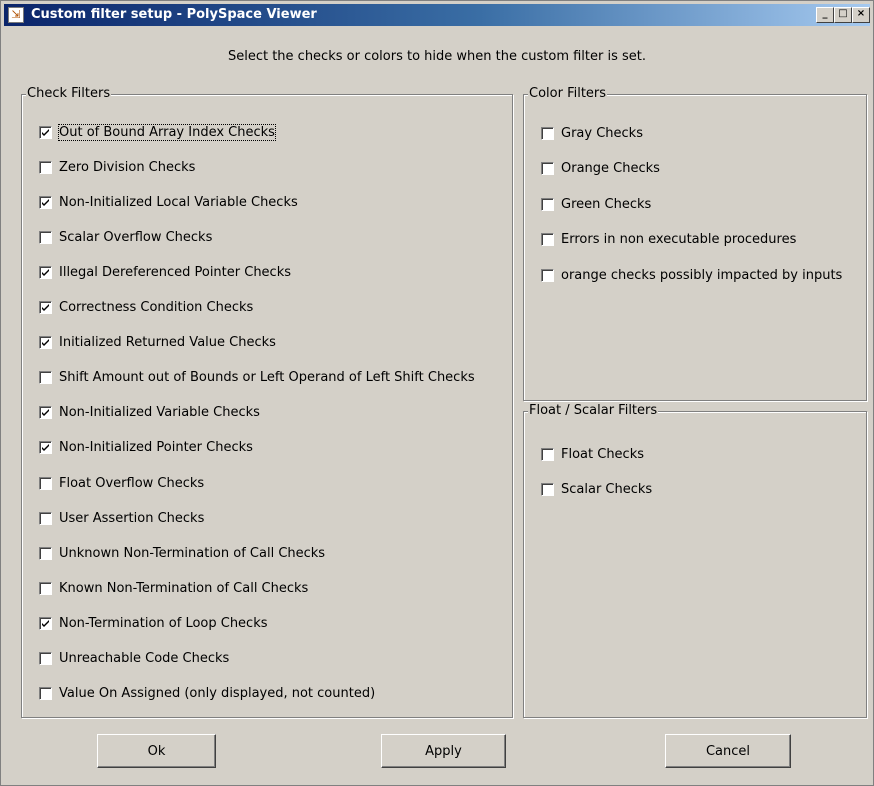 Image resolution: width=874 pixels, height=786 pixels. Describe the element at coordinates (861, 15) in the screenshot. I see `close-button: ×` at that location.